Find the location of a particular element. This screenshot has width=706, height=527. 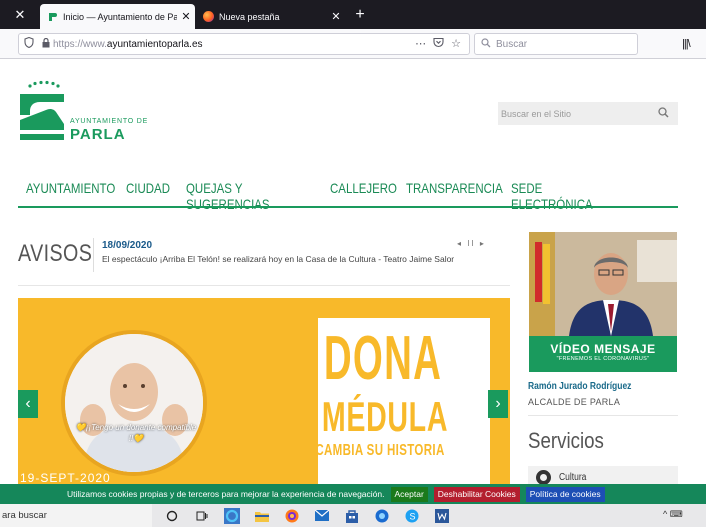

edge-icon is located at coordinates (232, 516).